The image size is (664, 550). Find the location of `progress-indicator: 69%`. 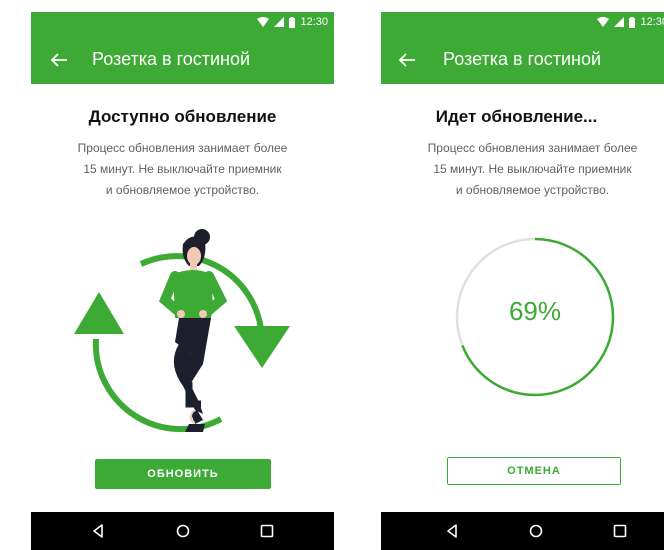

progress-indicator: 69% is located at coordinates (535, 317).